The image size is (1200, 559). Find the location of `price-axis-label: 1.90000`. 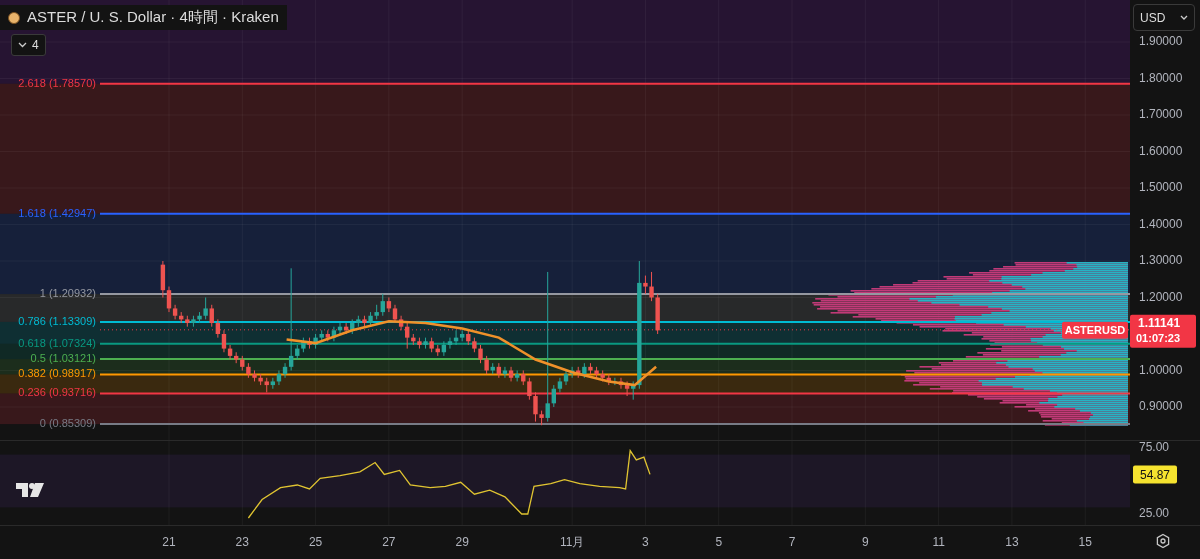

price-axis-label: 1.90000 is located at coordinates (1161, 41).